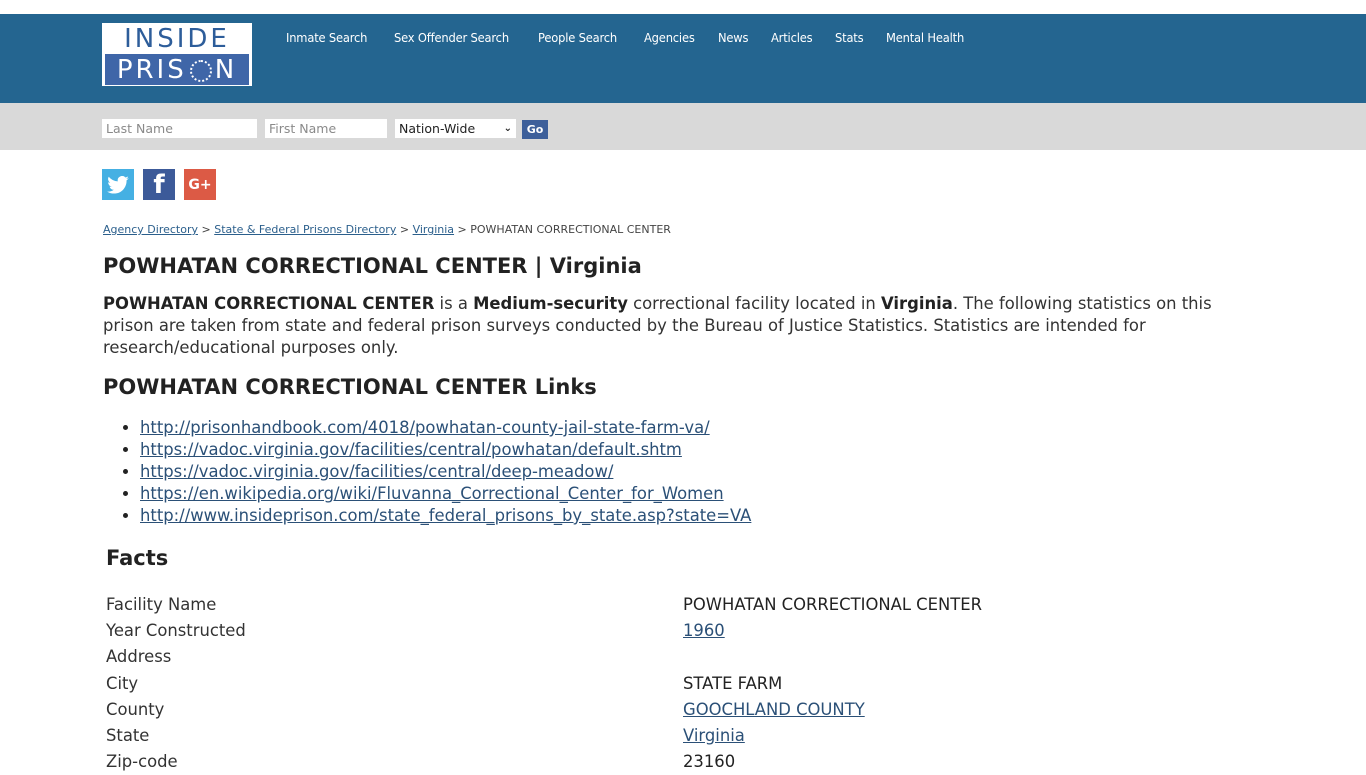 The height and width of the screenshot is (775, 1366). What do you see at coordinates (733, 683) in the screenshot?
I see `fact-value: STATE FARM` at bounding box center [733, 683].